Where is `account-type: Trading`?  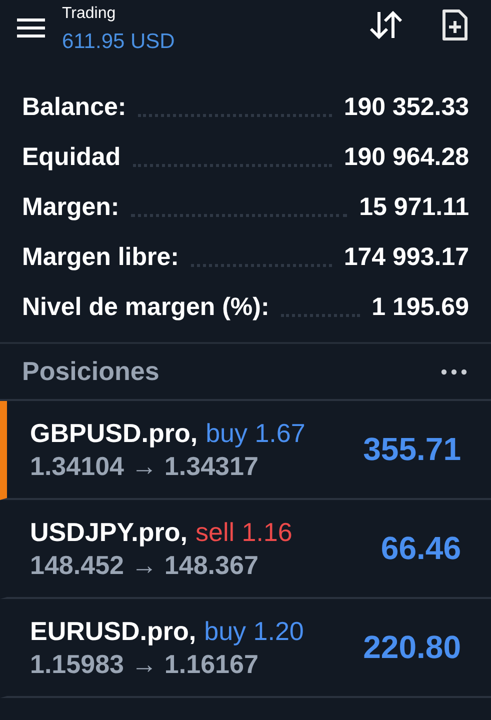 account-type: Trading is located at coordinates (89, 14).